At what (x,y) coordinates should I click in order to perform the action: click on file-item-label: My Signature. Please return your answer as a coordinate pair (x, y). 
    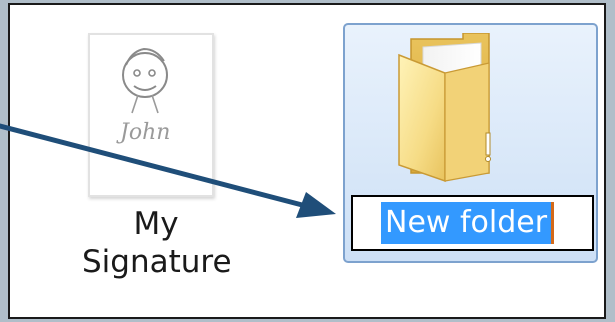
    Looking at the image, I should click on (157, 243).